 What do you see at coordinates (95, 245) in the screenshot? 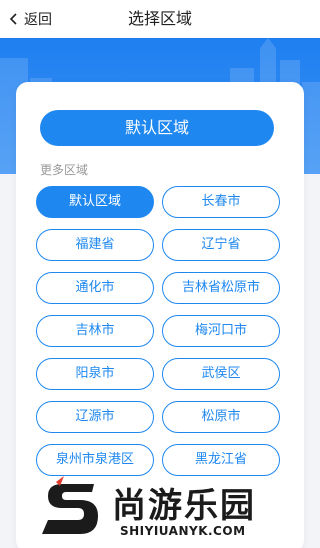
I see `region-option: 福建省` at bounding box center [95, 245].